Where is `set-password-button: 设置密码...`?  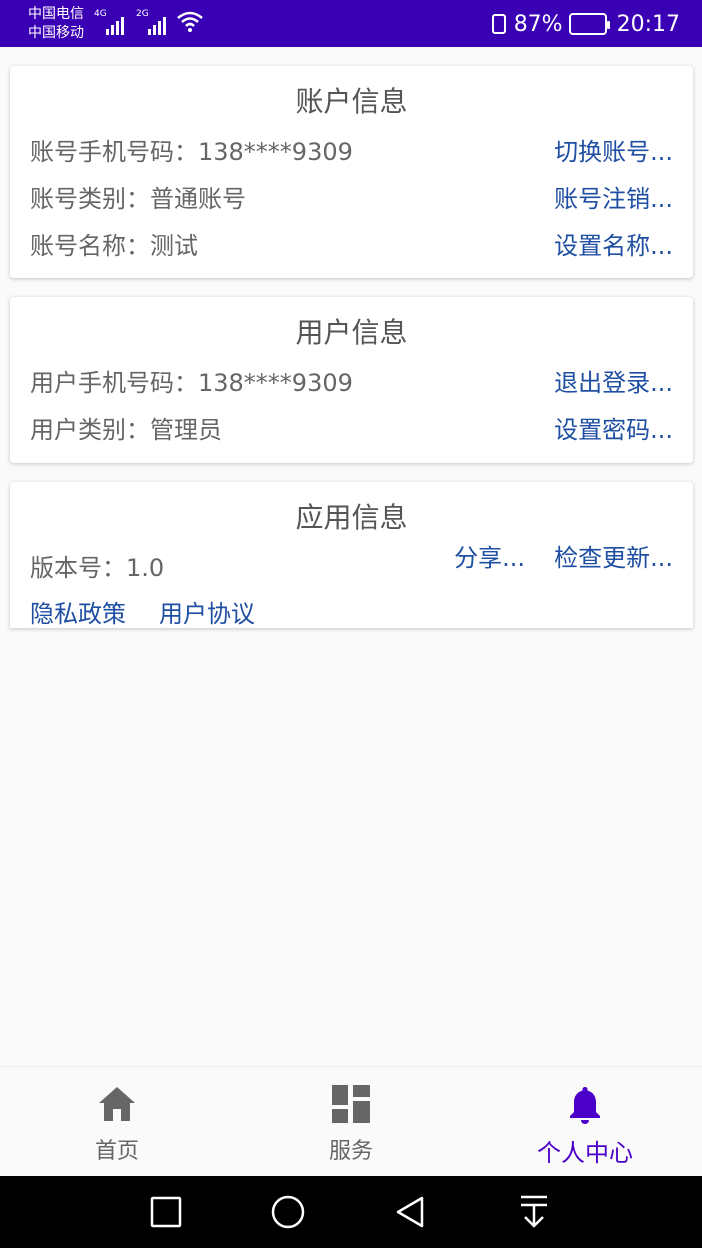 set-password-button: 设置密码... is located at coordinates (613, 427).